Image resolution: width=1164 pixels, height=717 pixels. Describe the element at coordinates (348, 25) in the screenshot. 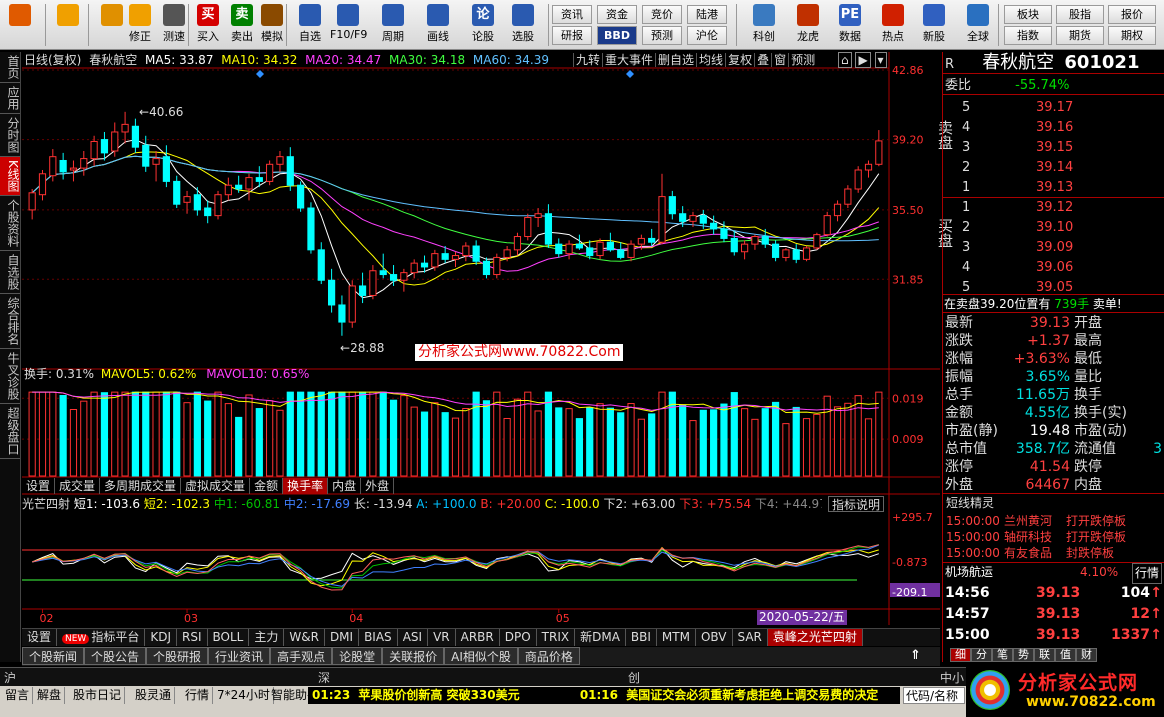

I see `f10-button: F10/F9` at that location.